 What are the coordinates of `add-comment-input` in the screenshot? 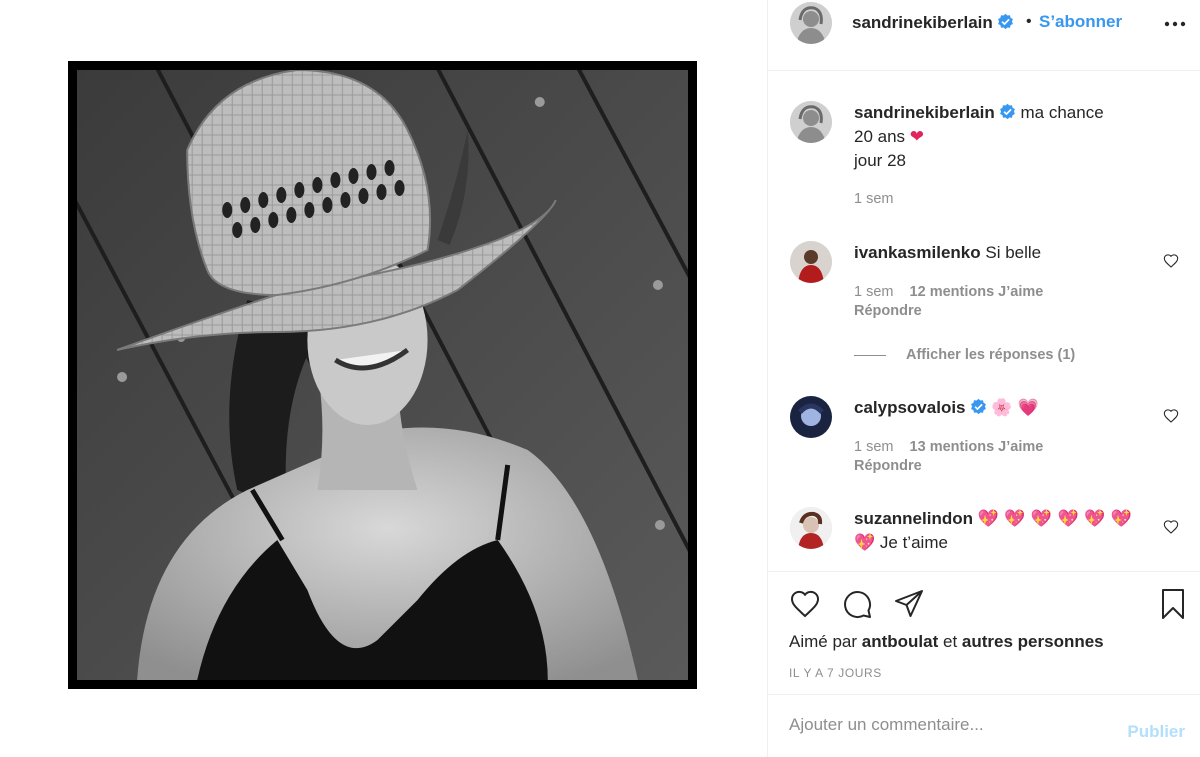 It's located at (949, 725).